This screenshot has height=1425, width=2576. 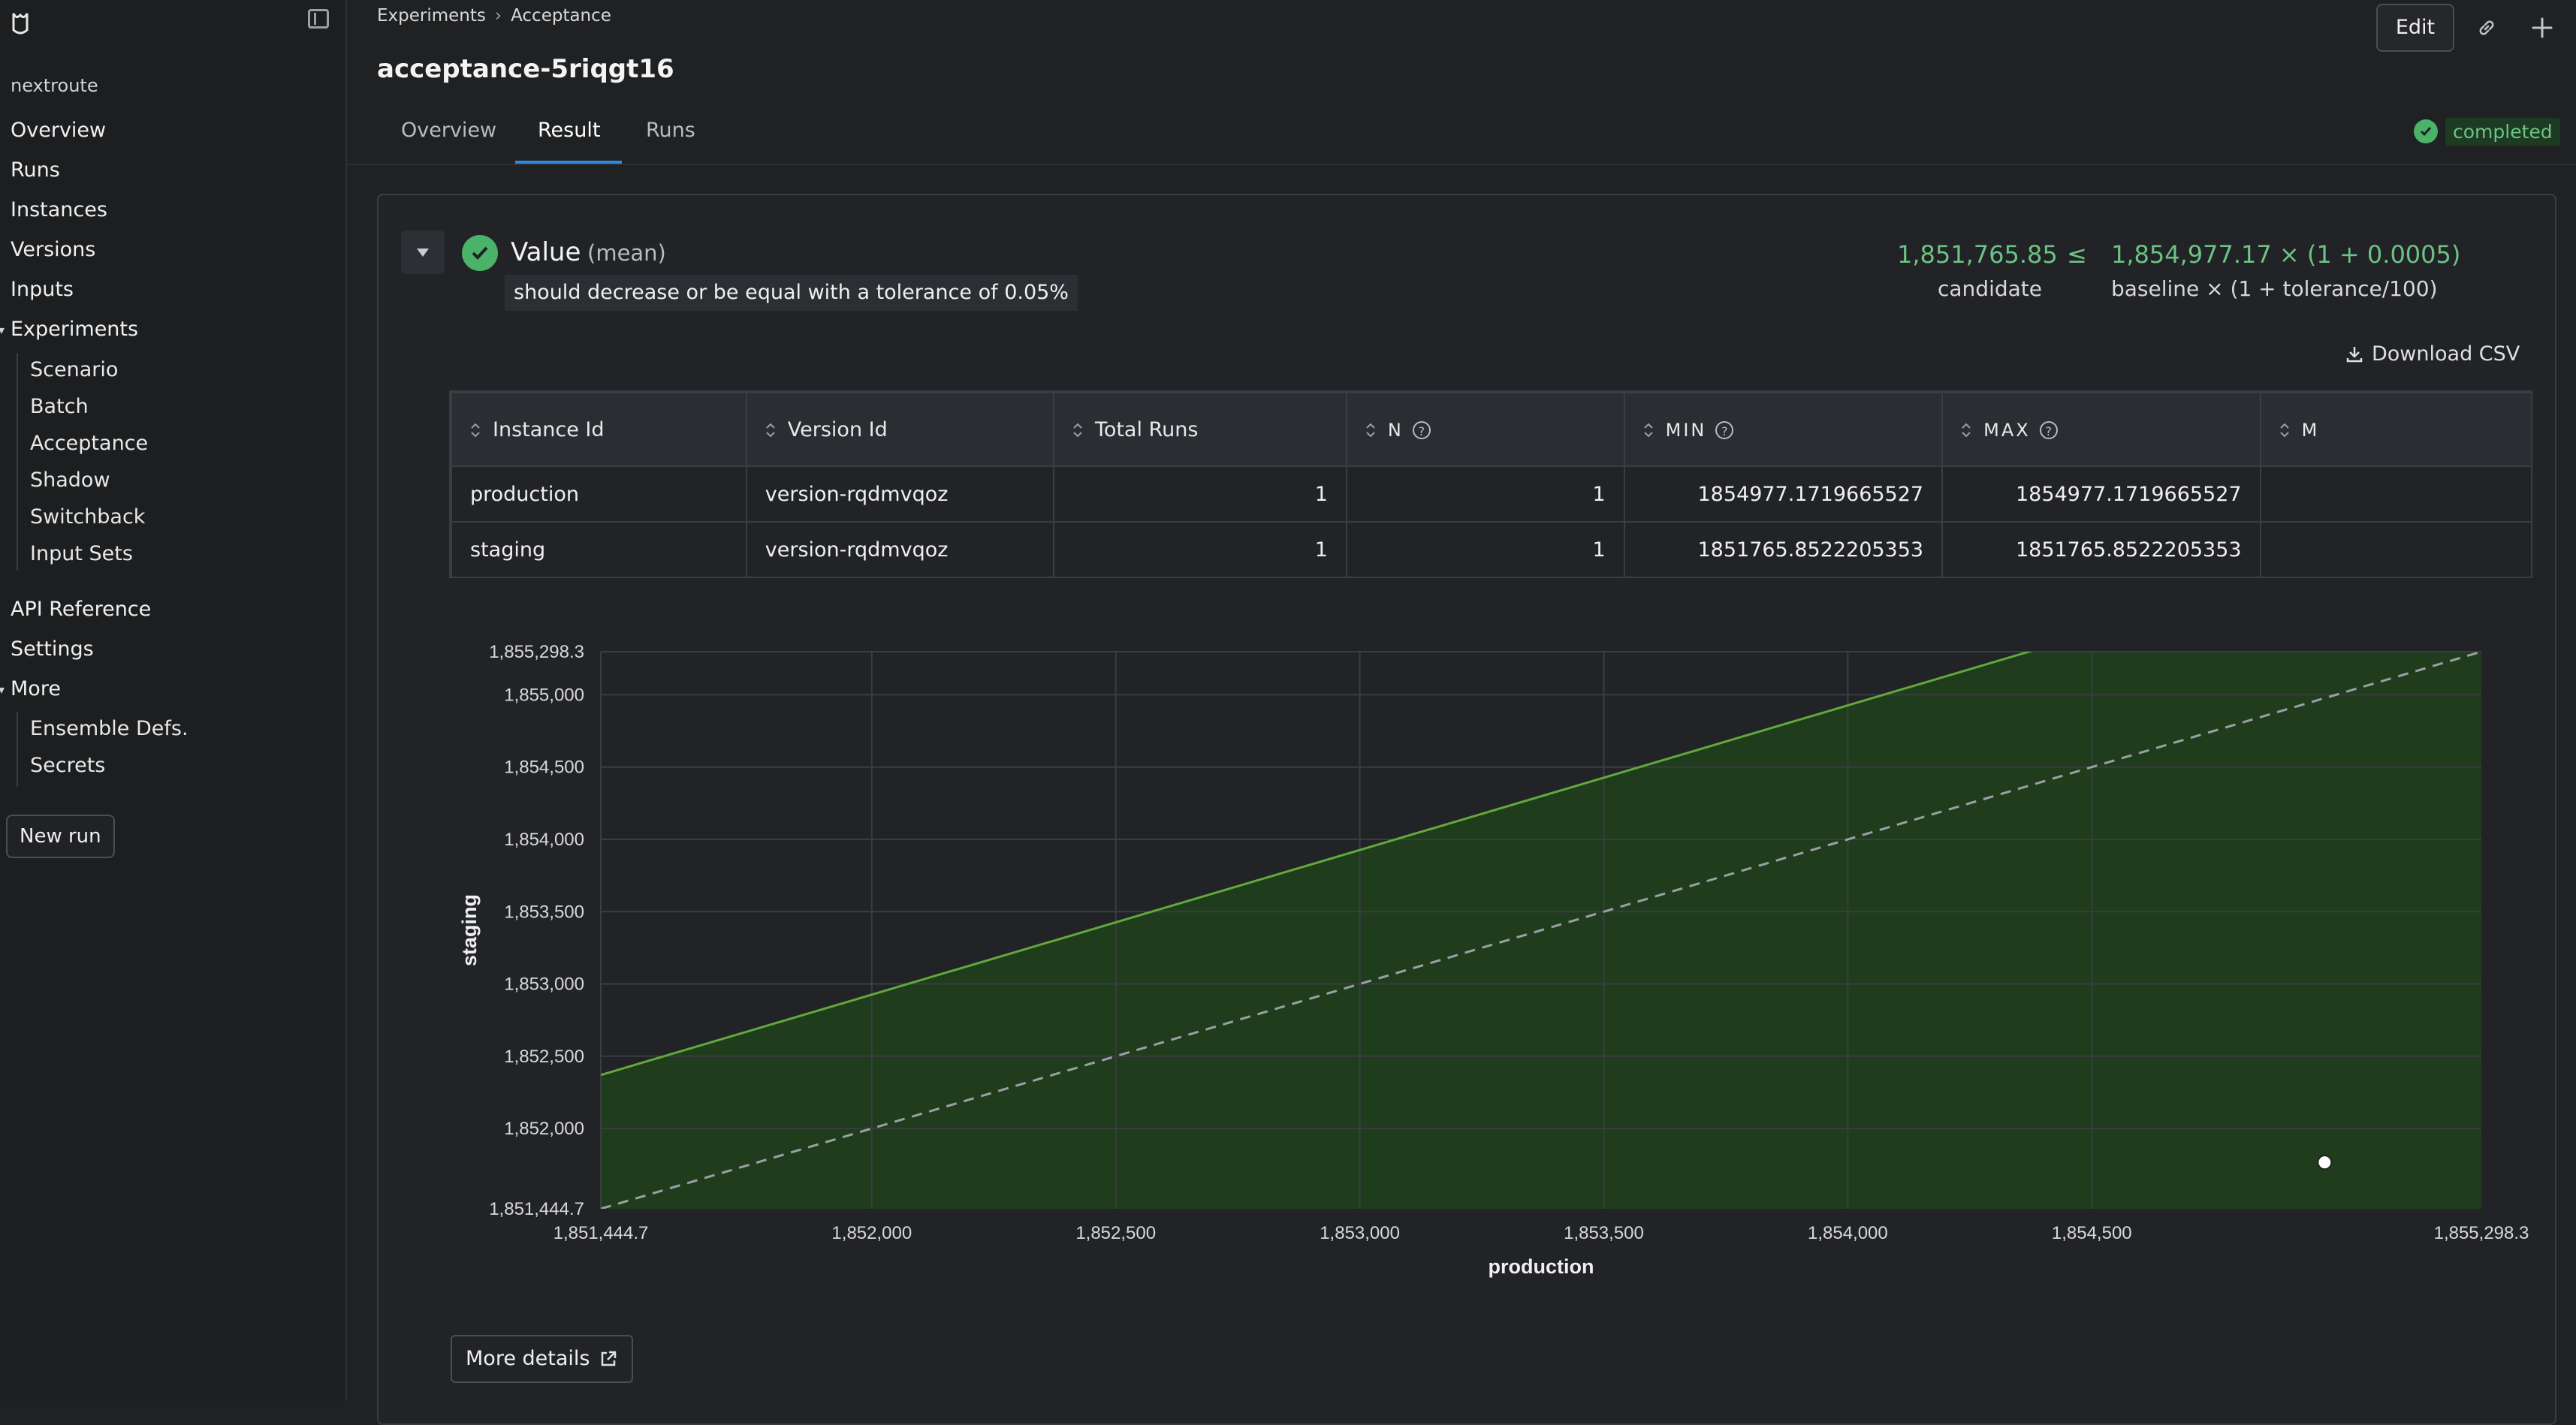 I want to click on plus-icon, so click(x=2542, y=28).